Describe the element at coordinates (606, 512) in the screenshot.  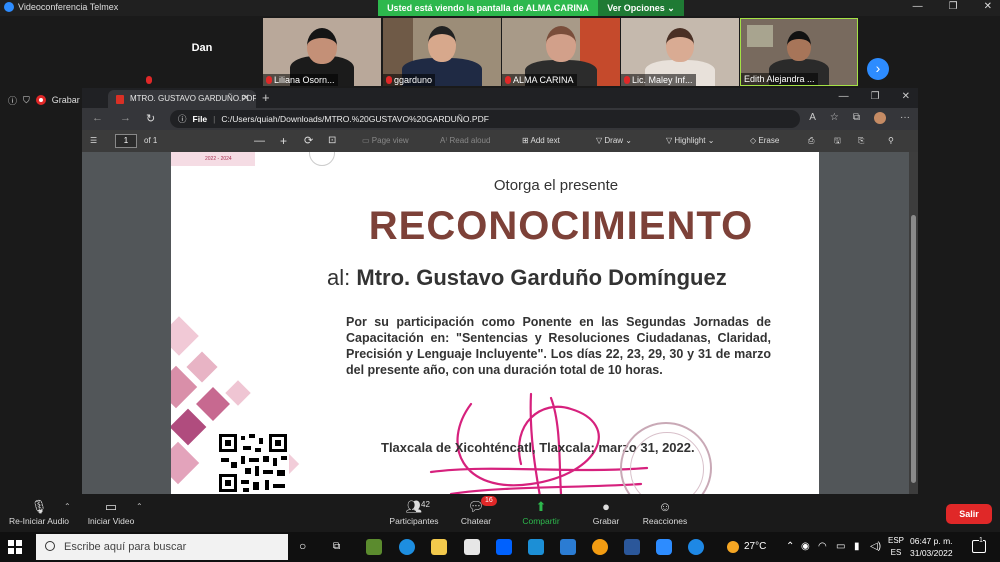
I see `record-button: ● Grabar` at that location.